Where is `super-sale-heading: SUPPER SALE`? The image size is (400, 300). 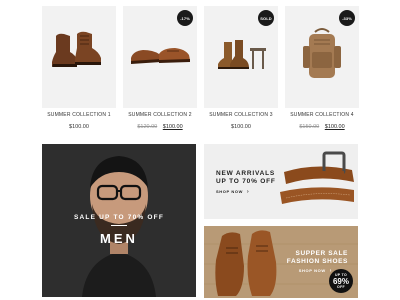
super-sale-heading: SUPPER SALE is located at coordinates (321, 253).